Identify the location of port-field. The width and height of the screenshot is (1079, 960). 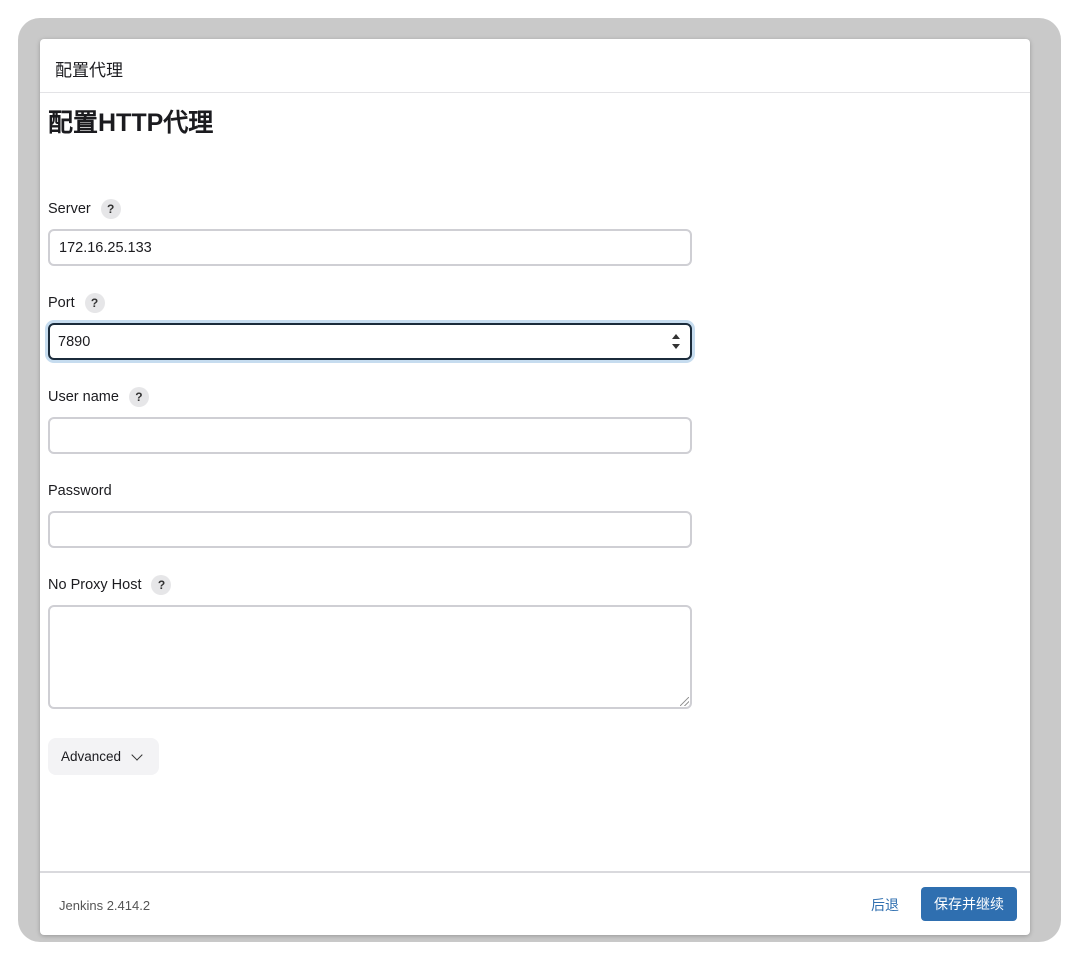
(370, 341).